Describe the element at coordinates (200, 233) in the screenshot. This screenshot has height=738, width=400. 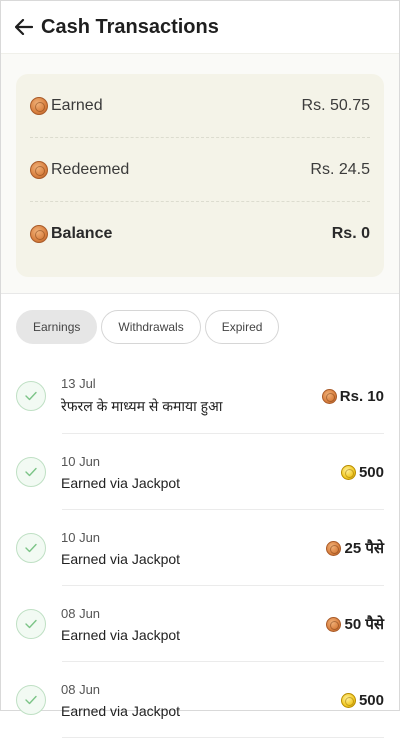
I see `summary-row-balance: Balance Rs. 0` at that location.